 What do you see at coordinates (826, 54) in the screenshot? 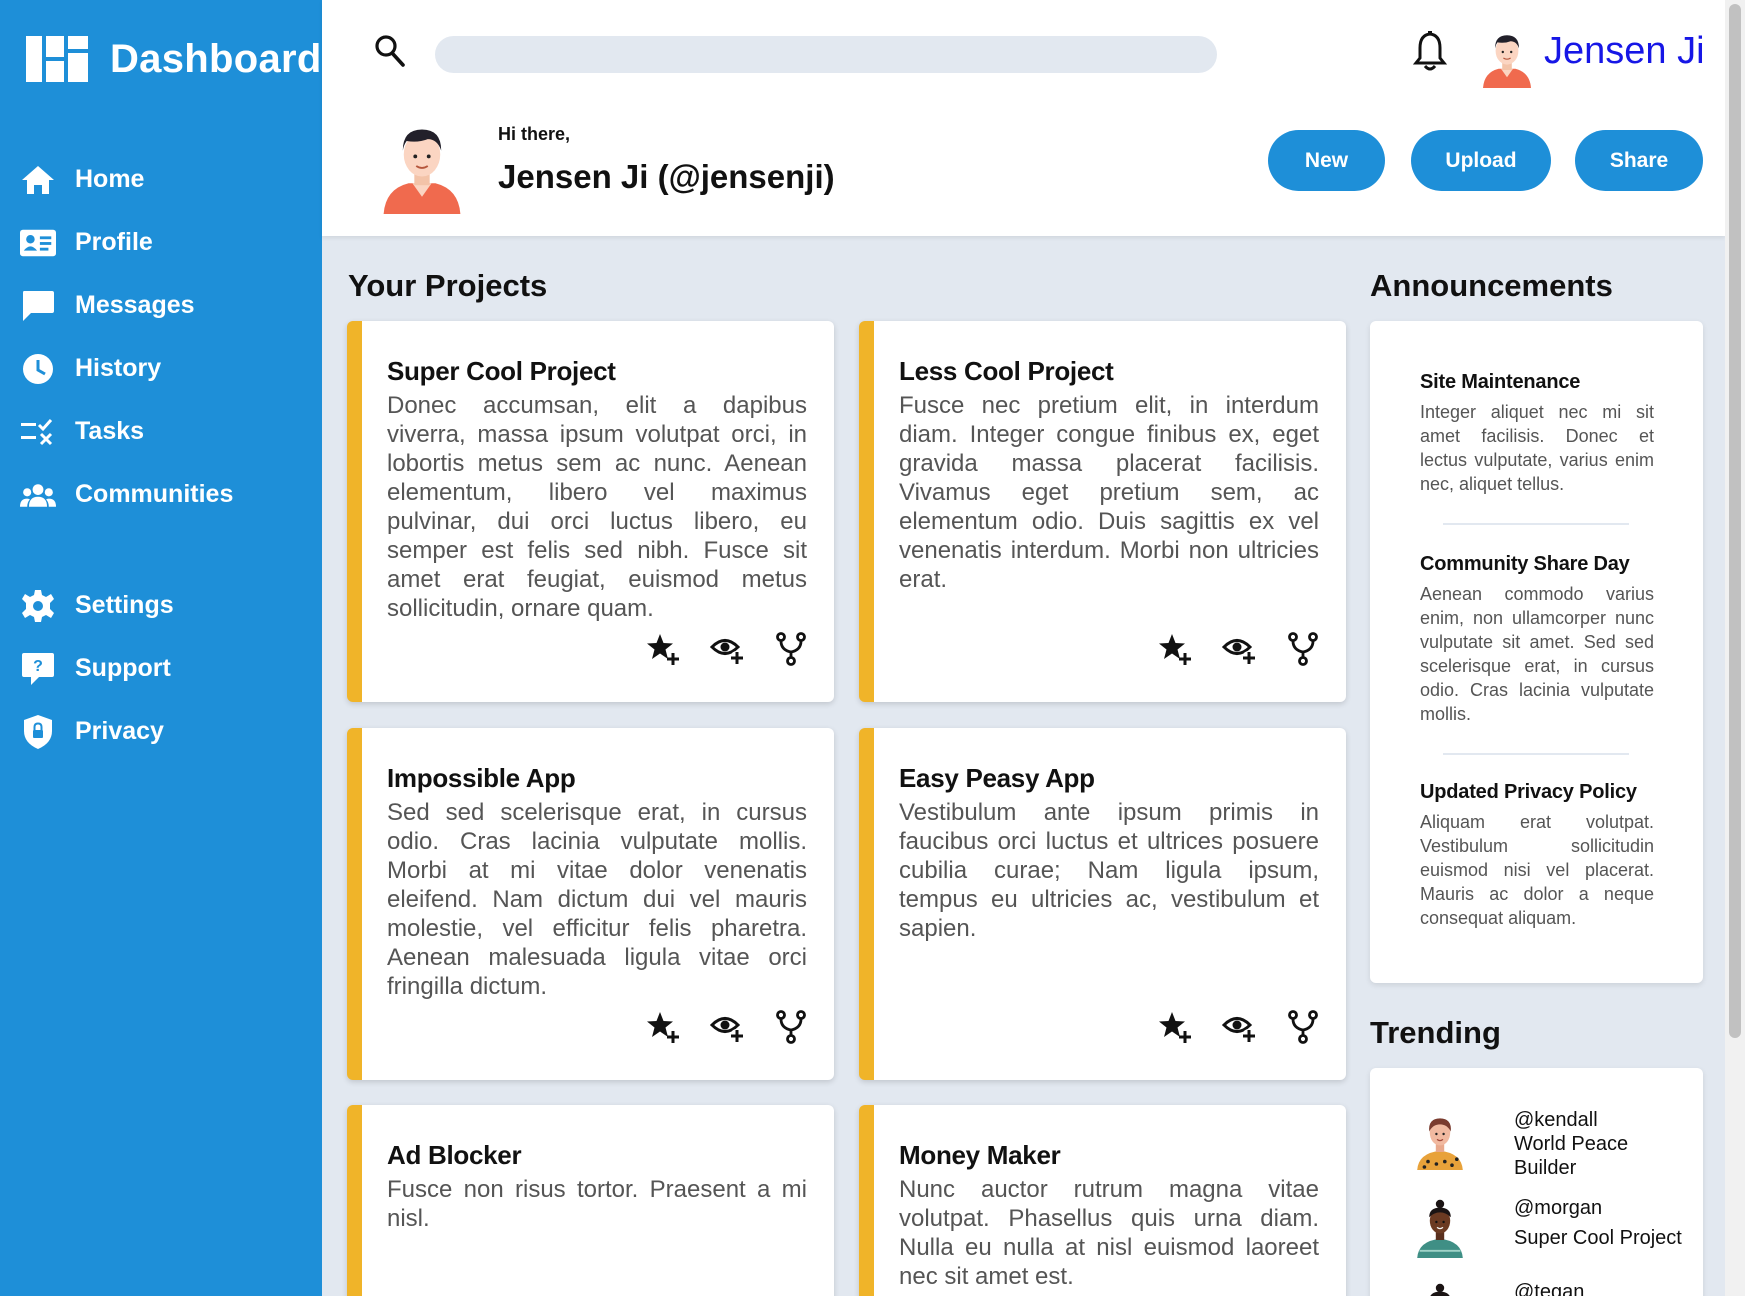
I see `search-input` at bounding box center [826, 54].